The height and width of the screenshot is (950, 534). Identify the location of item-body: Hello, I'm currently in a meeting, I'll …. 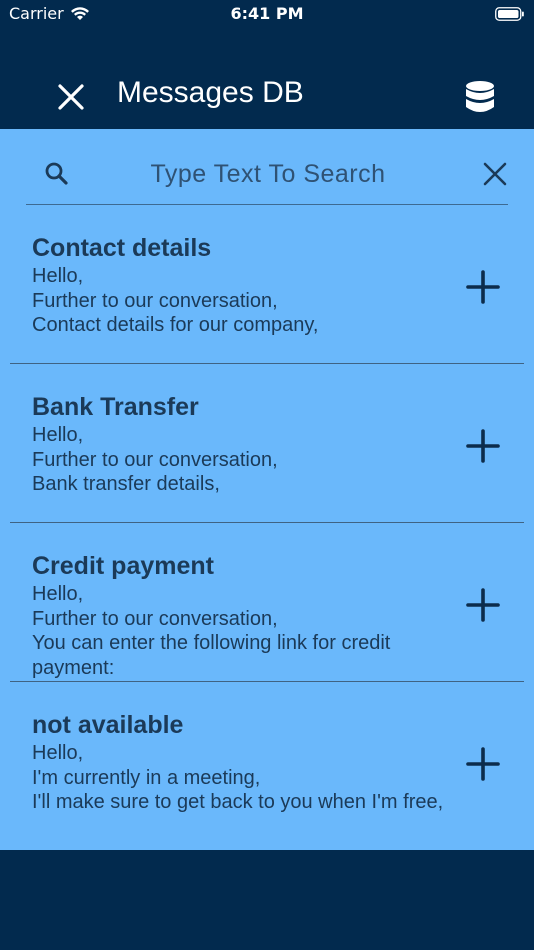
(238, 777).